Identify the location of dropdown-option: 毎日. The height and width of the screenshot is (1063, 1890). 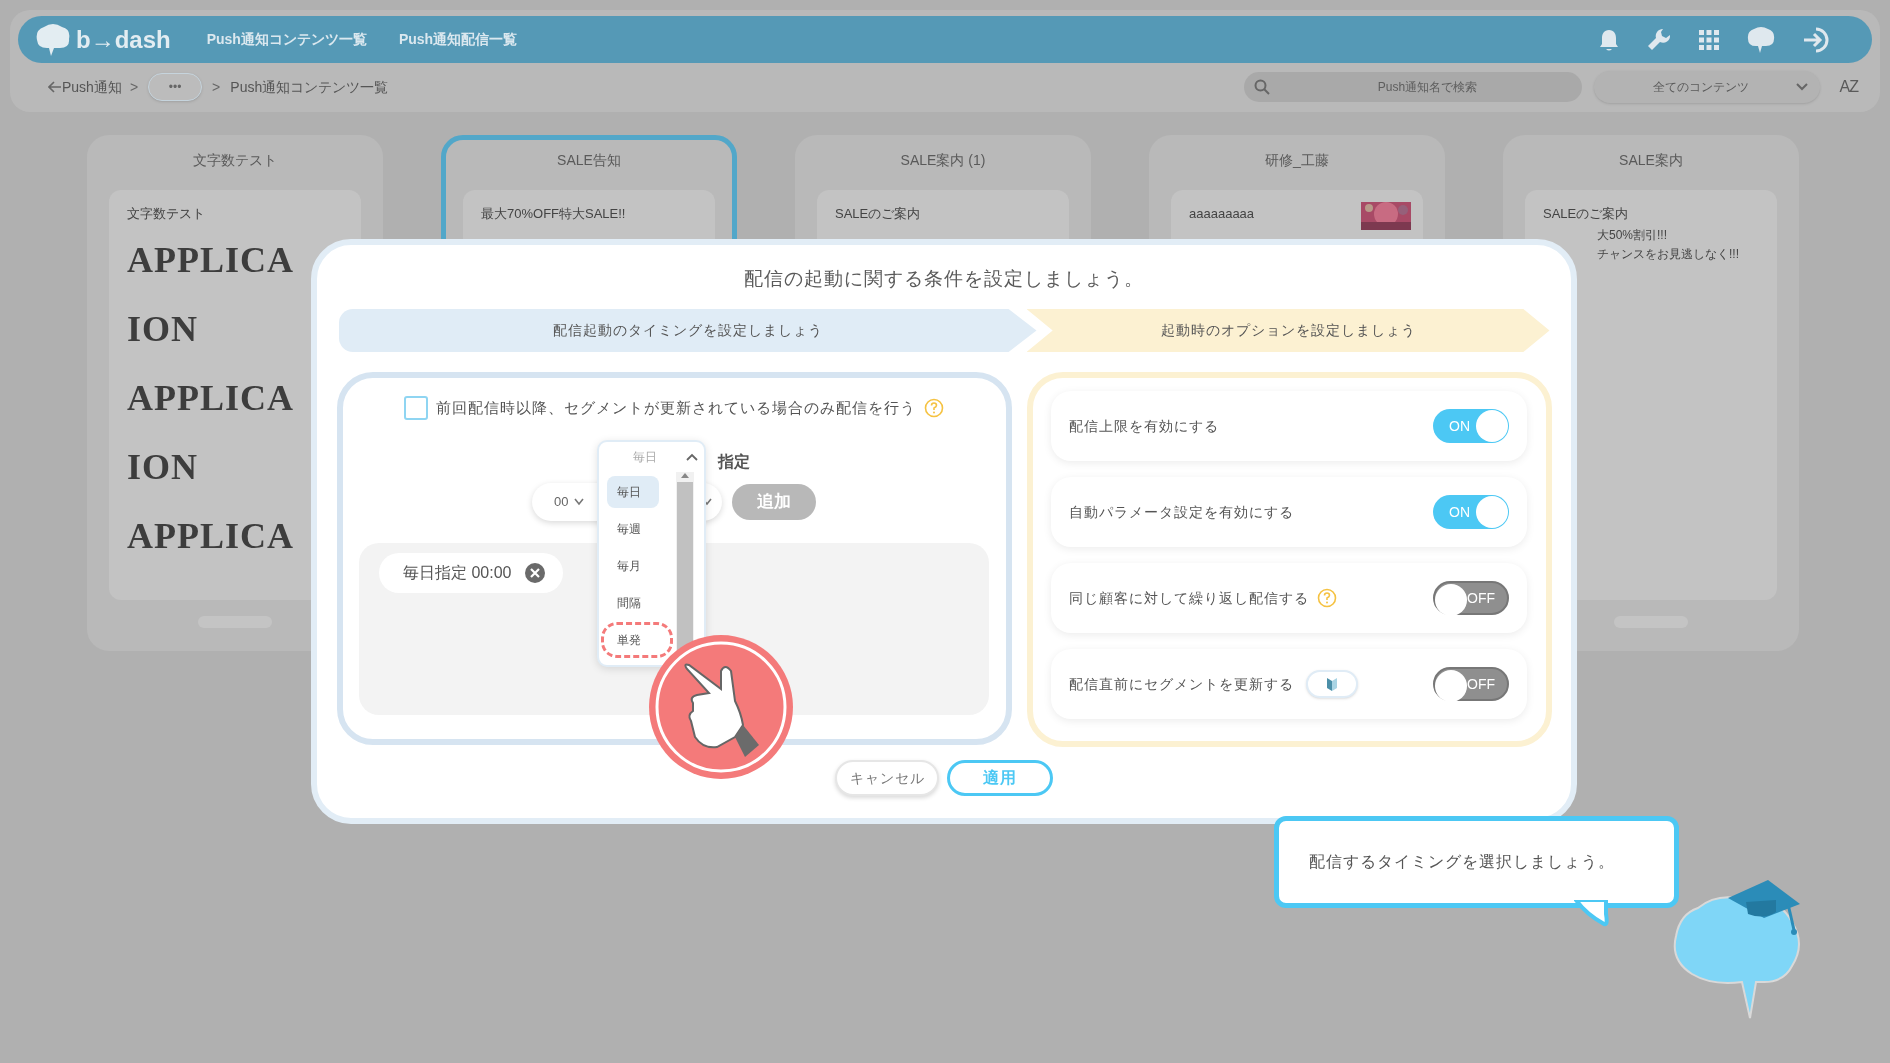
(632, 492).